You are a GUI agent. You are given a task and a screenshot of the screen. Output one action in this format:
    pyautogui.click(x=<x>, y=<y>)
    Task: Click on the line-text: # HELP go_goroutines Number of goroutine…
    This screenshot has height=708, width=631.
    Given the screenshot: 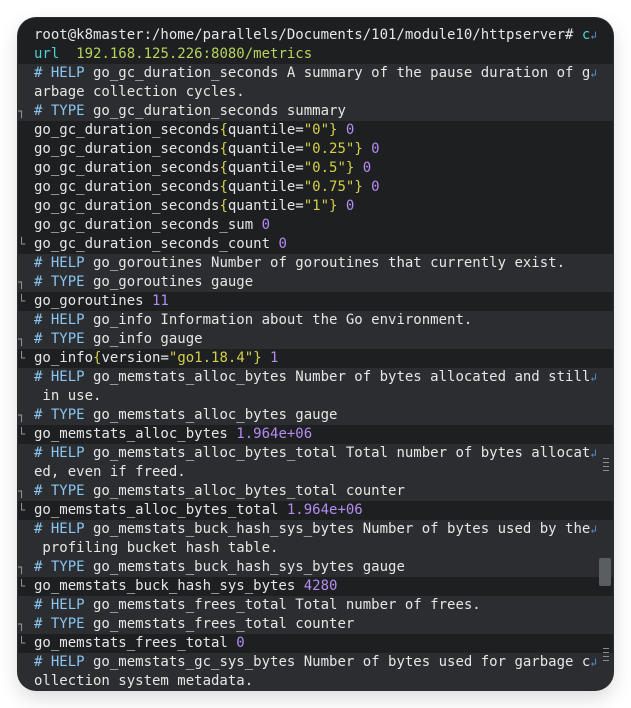 What is the action you would take?
    pyautogui.click(x=299, y=263)
    